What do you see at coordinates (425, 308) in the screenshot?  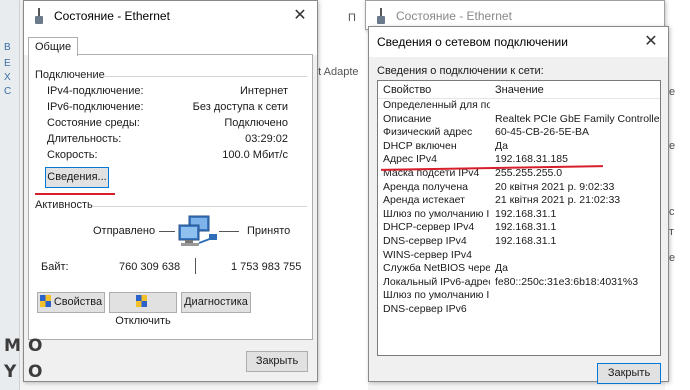 I see `property-cell: DNS-сервер IPv6` at bounding box center [425, 308].